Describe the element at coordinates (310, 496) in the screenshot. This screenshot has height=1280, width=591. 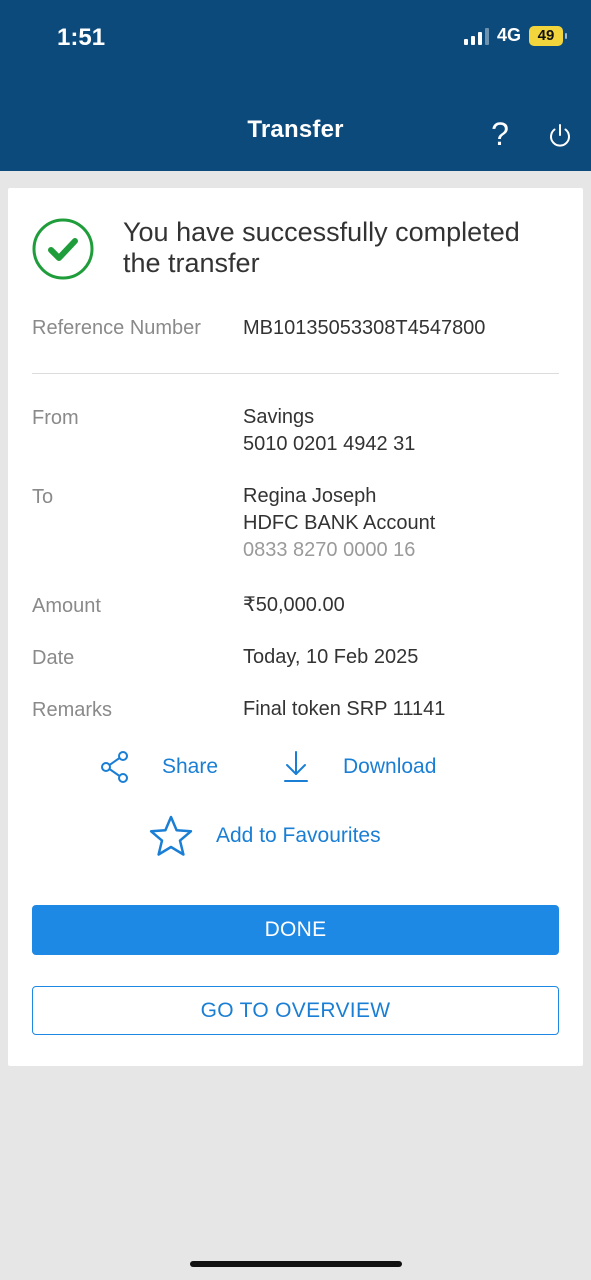
I see `payee-name: Regina Joseph` at that location.